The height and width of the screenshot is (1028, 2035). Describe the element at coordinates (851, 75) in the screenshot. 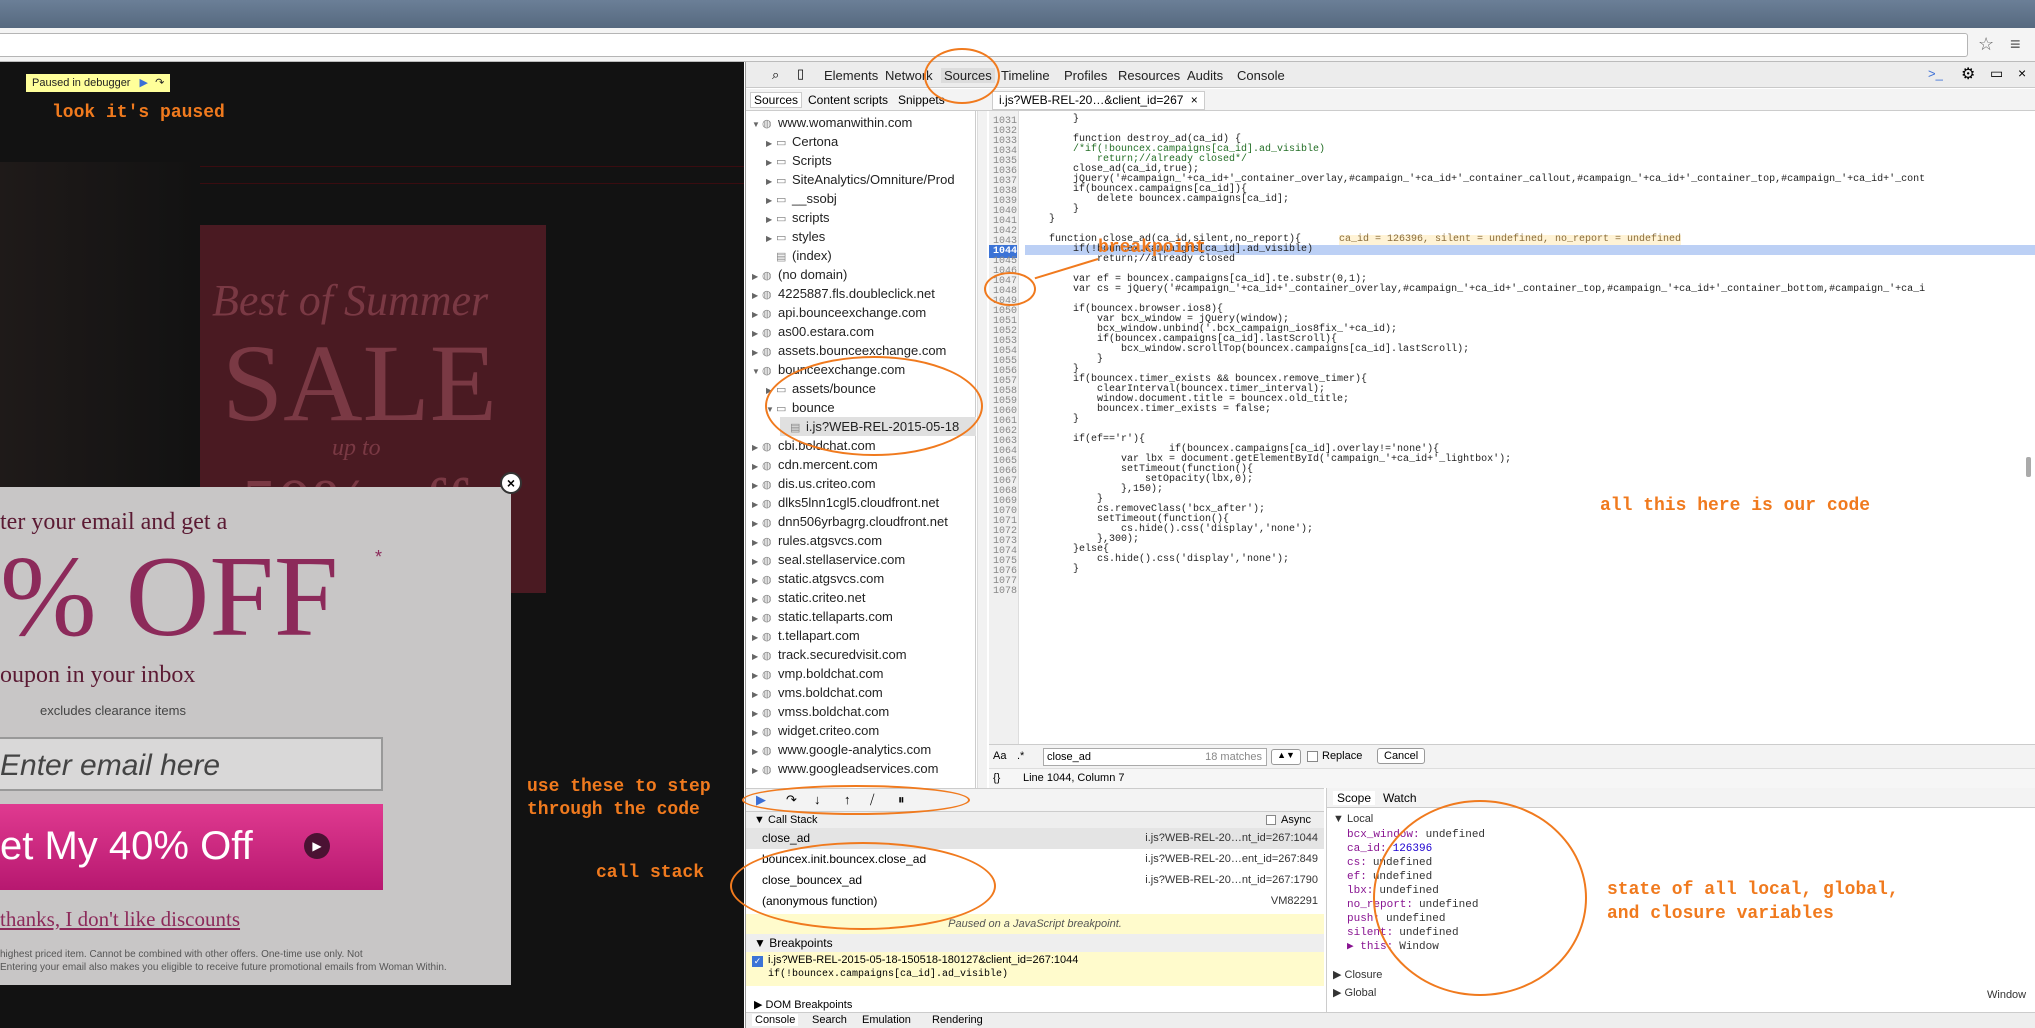

I see `tab-elements: Elements` at that location.